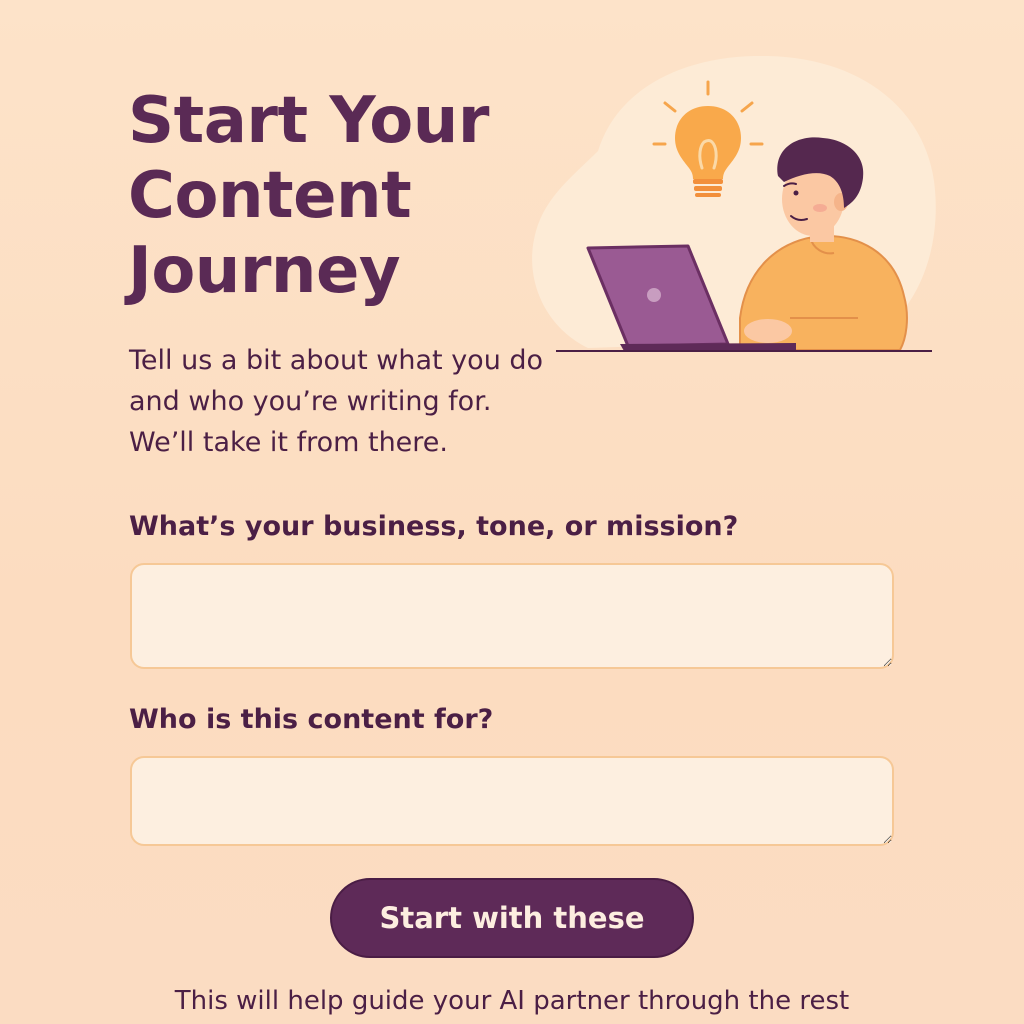  What do you see at coordinates (734, 204) in the screenshot?
I see `person-at-laptop-illustration` at bounding box center [734, 204].